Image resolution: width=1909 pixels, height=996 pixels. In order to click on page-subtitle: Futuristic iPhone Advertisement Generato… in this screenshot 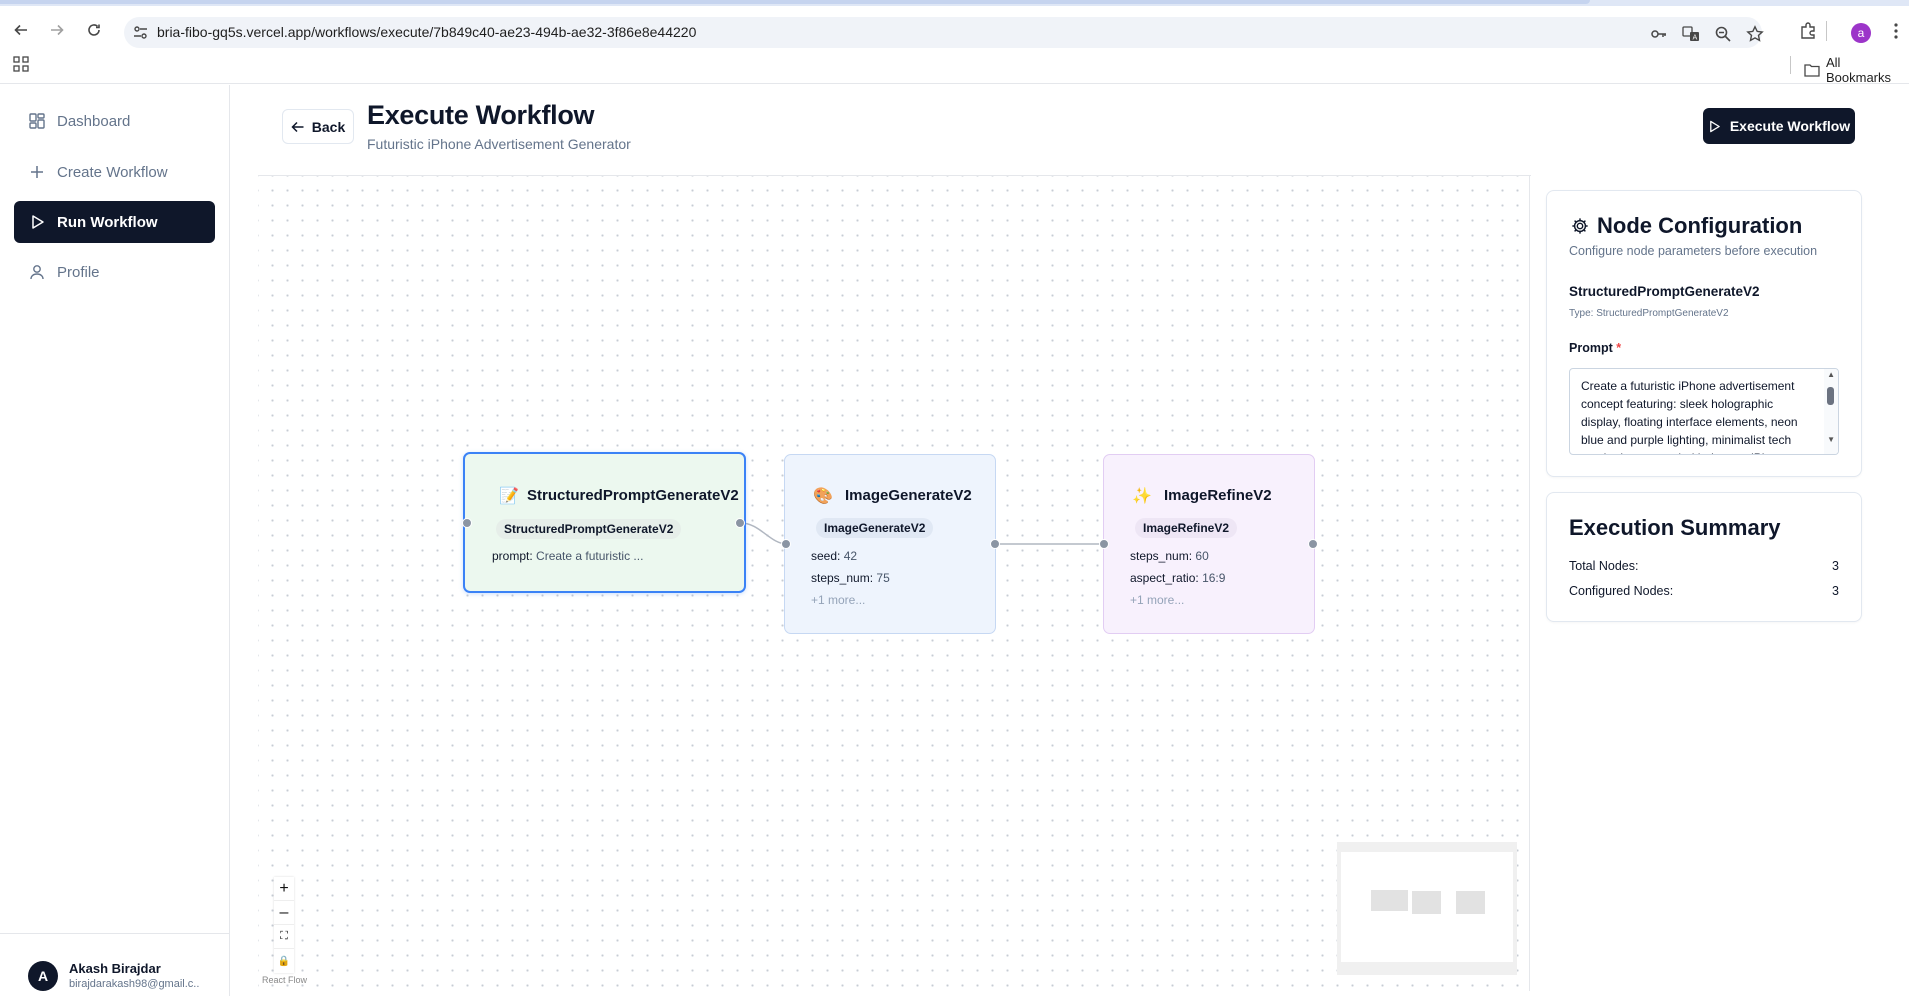, I will do `click(499, 144)`.